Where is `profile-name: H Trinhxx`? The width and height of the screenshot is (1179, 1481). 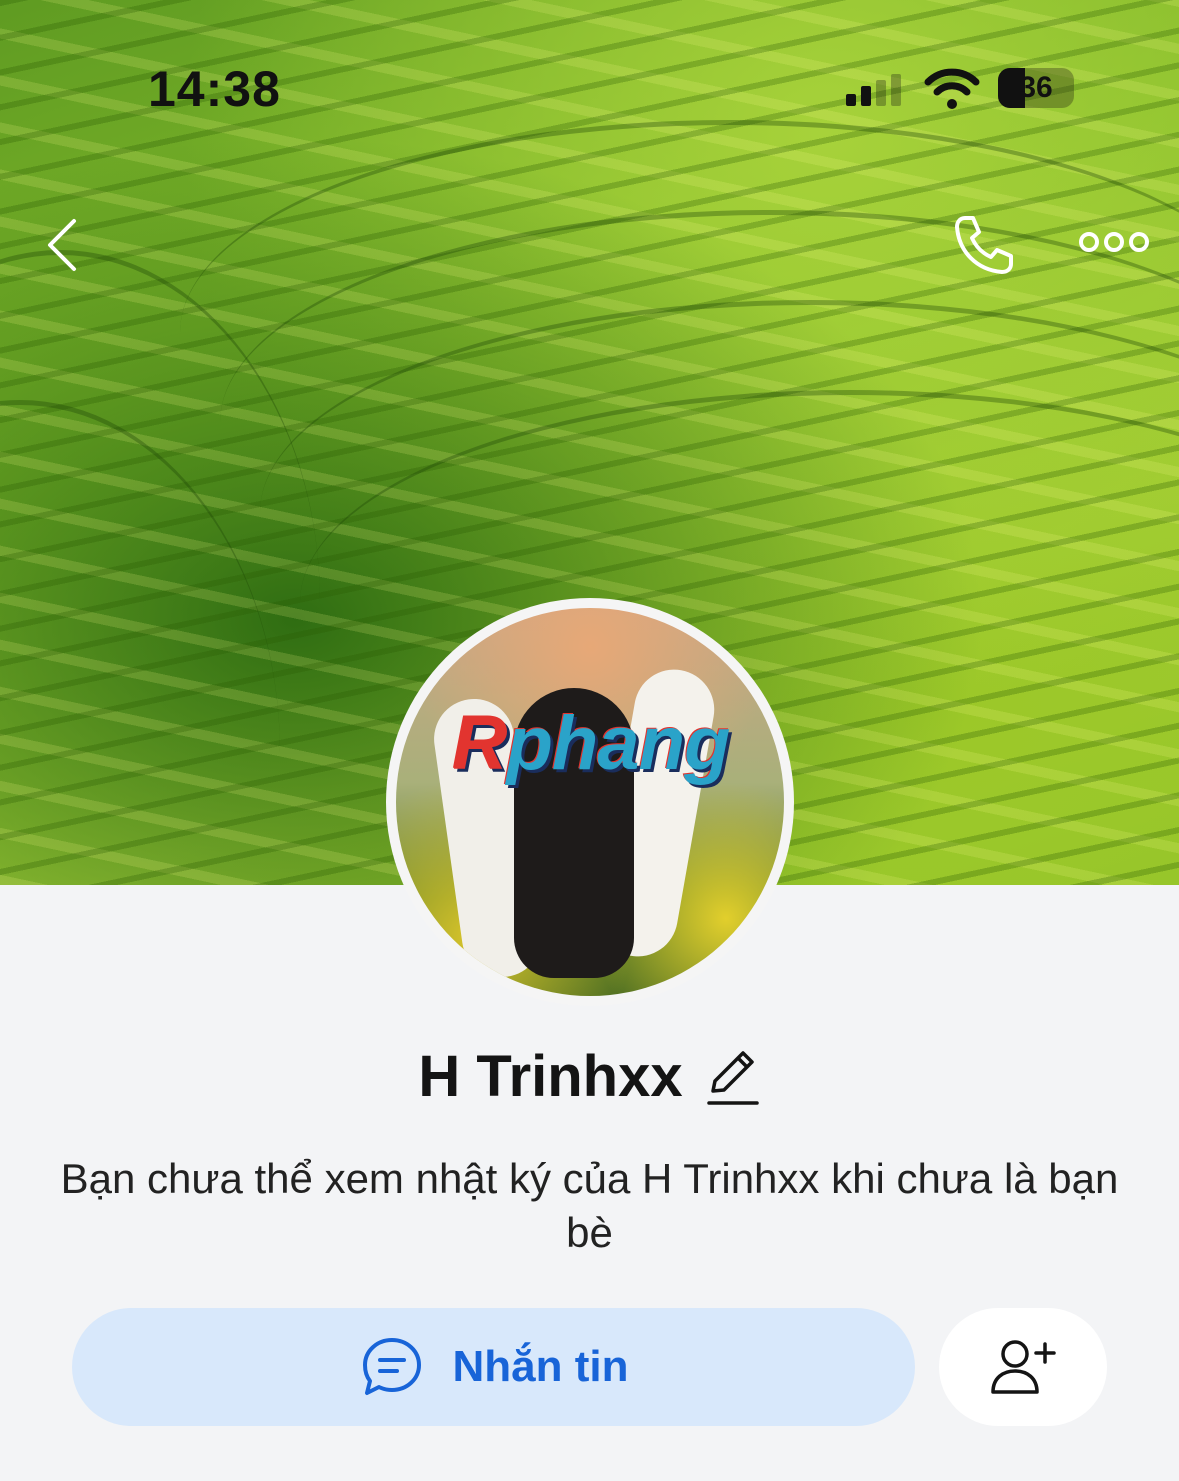 profile-name: H Trinhxx is located at coordinates (550, 1076).